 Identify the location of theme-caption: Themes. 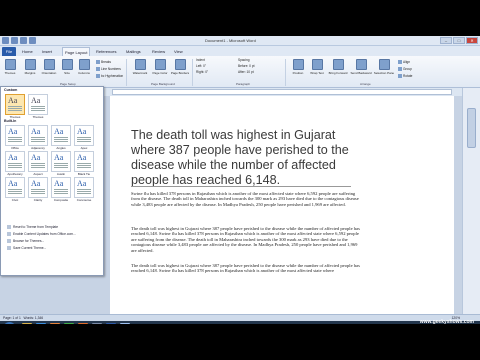
(38, 117).